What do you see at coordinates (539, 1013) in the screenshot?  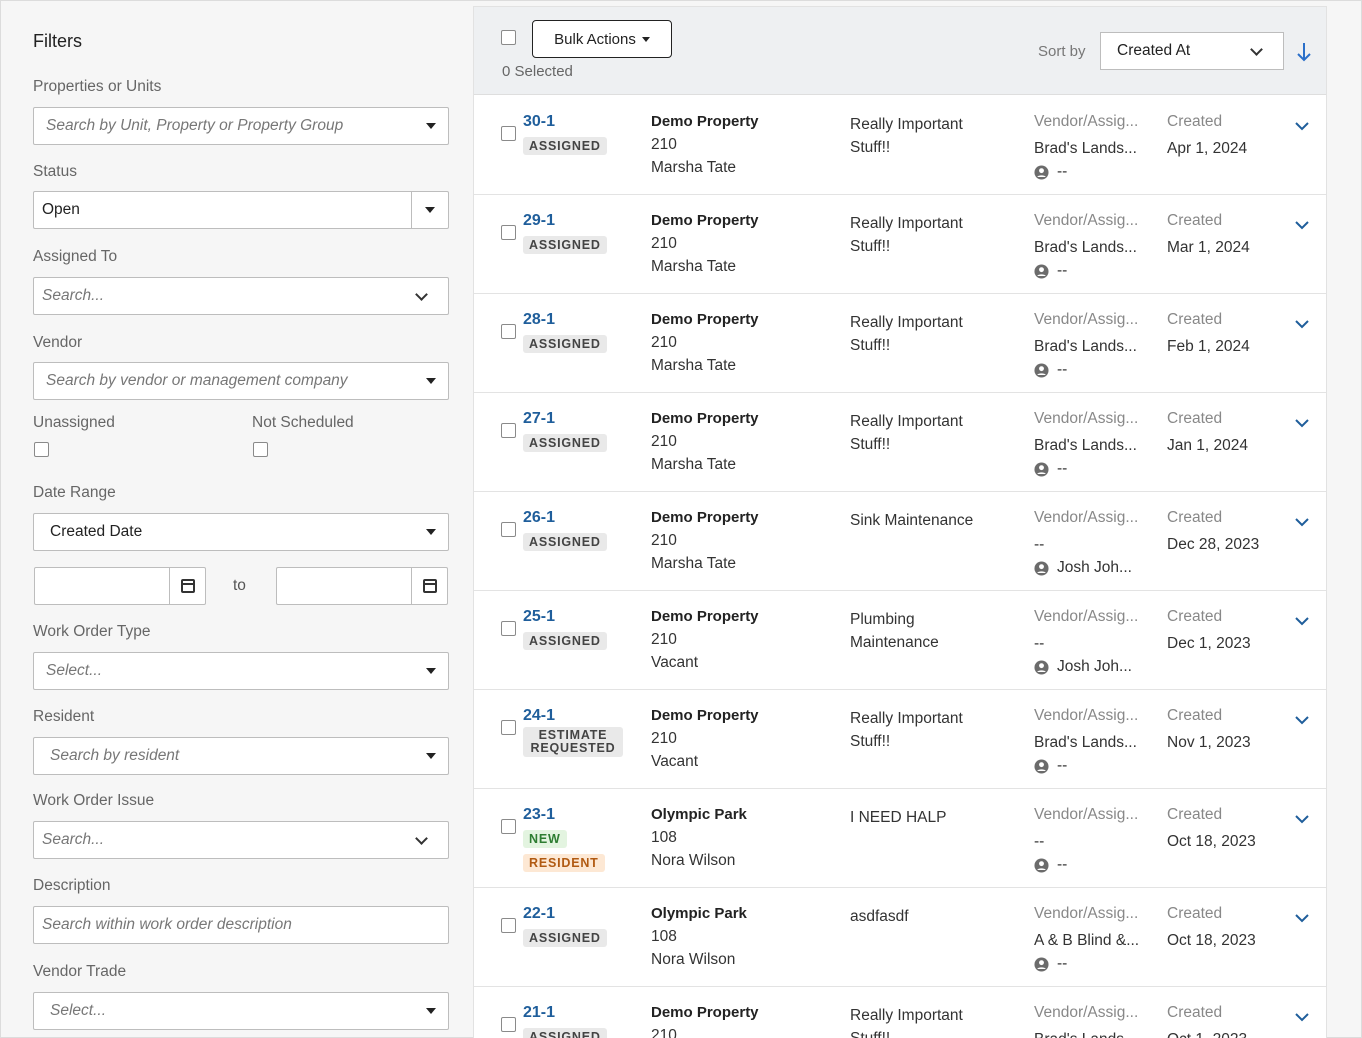 I see `work-order-id-link: 21-1` at bounding box center [539, 1013].